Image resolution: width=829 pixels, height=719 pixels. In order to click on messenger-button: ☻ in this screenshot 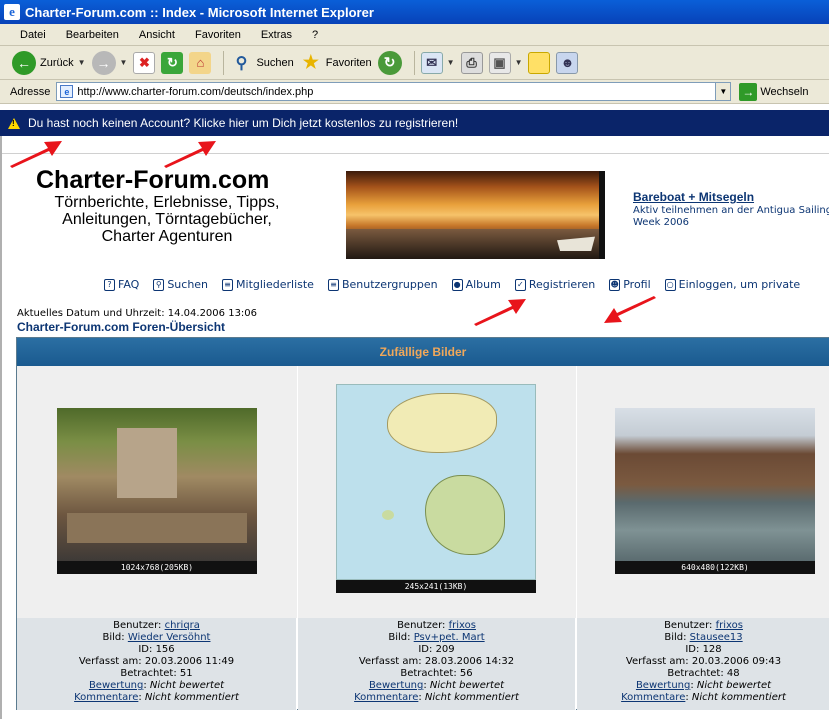, I will do `click(567, 62)`.